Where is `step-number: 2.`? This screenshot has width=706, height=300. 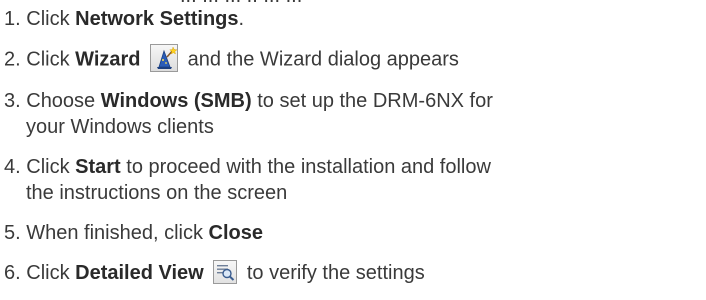 step-number: 2. is located at coordinates (12, 59).